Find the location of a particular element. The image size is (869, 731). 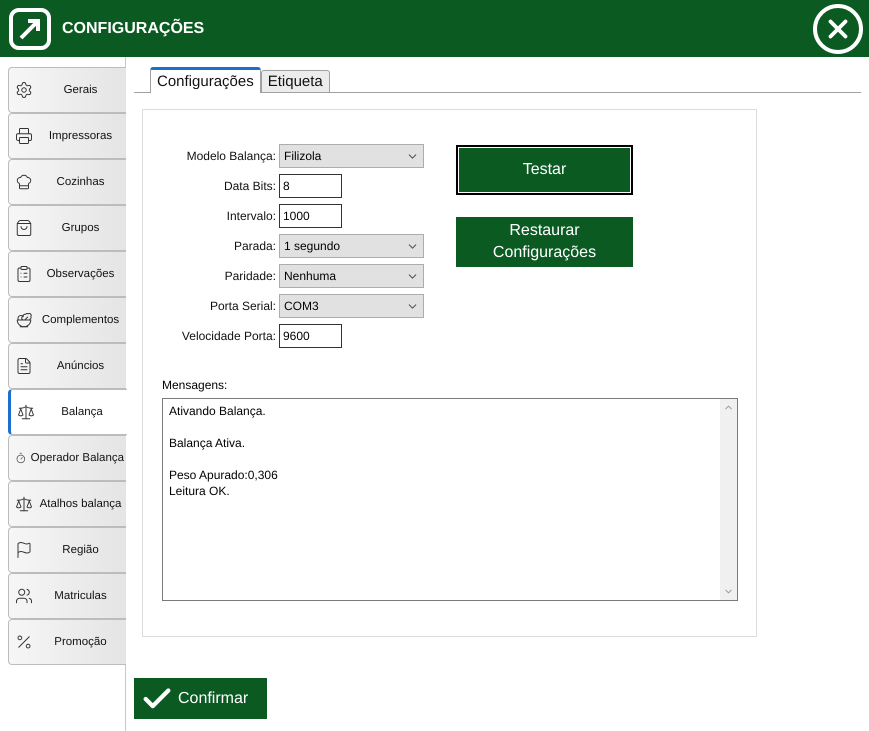

dropdown: Filizola is located at coordinates (351, 156).